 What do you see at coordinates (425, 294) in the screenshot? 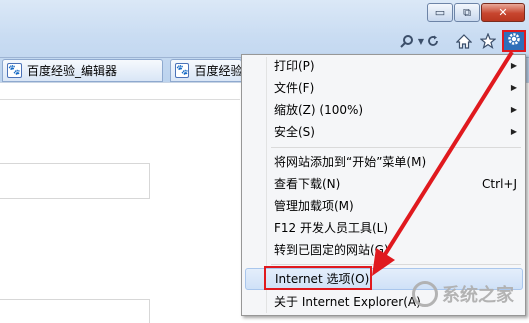
I see `watermark-logo-icon` at bounding box center [425, 294].